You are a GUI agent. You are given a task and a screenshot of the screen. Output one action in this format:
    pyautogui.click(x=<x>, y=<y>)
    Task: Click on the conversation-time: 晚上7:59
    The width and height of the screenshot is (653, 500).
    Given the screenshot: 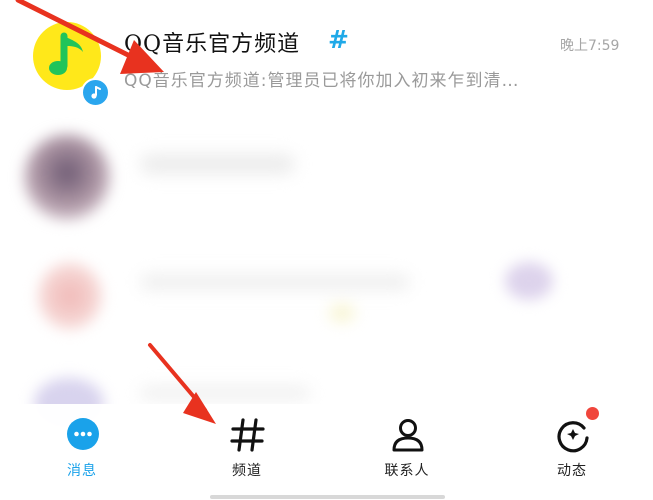 What is the action you would take?
    pyautogui.click(x=590, y=46)
    